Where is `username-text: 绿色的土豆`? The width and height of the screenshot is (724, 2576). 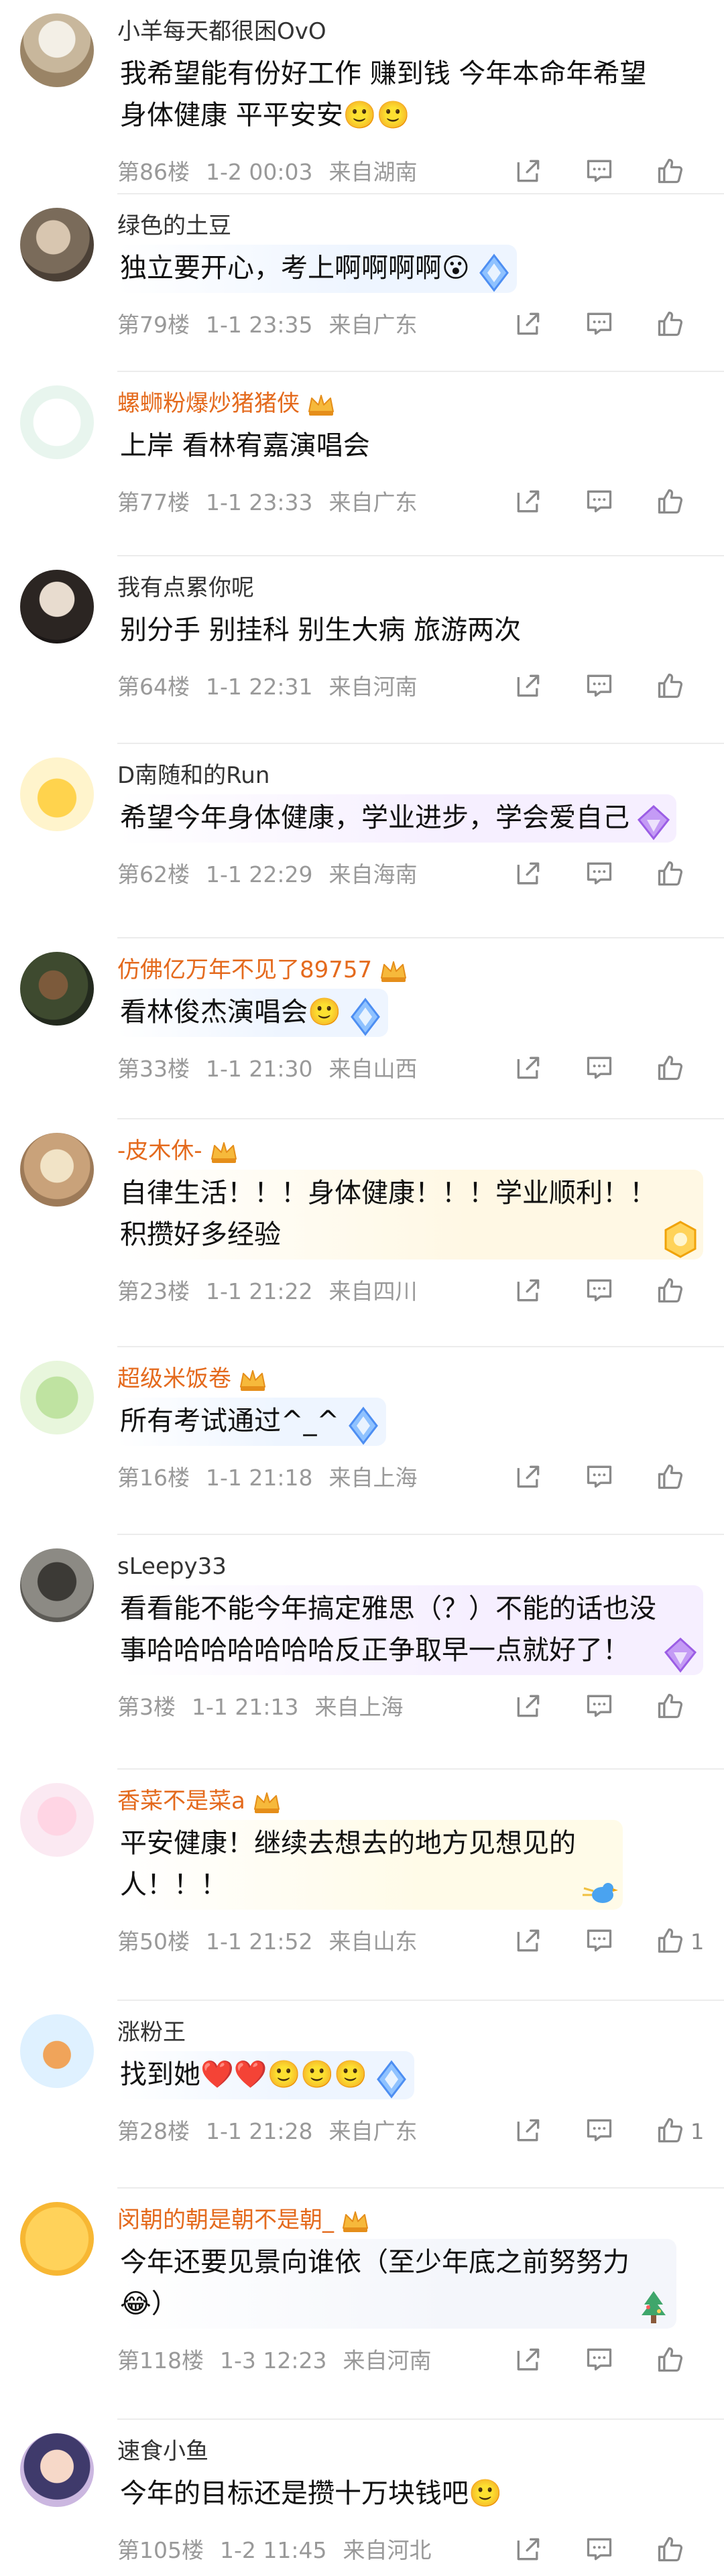
username-text: 绿色的土豆 is located at coordinates (174, 225).